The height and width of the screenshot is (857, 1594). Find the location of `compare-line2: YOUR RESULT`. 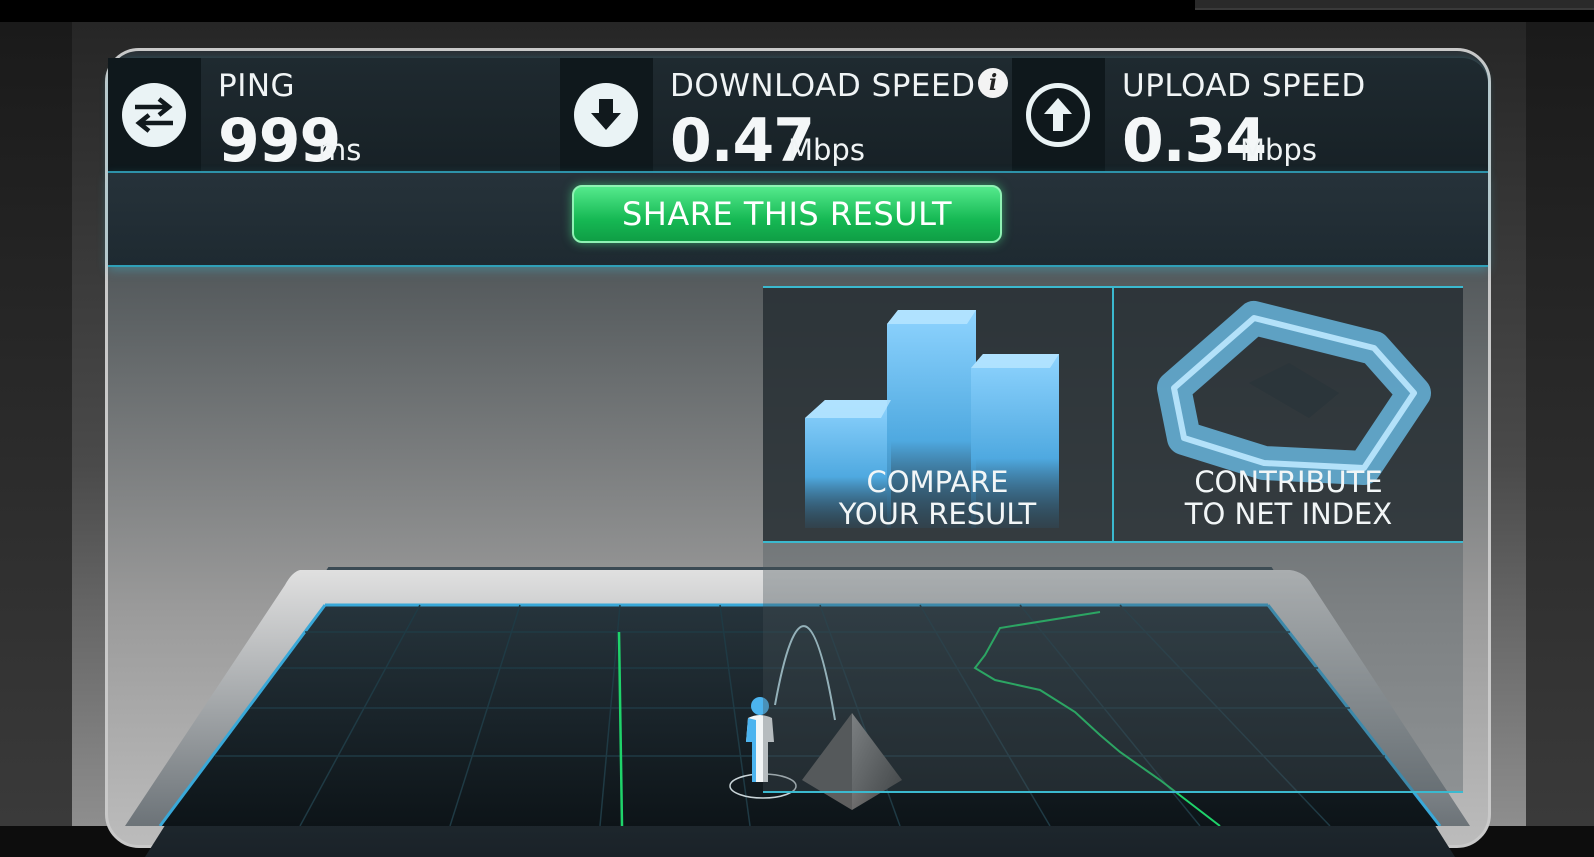

compare-line2: YOUR RESULT is located at coordinates (937, 514).